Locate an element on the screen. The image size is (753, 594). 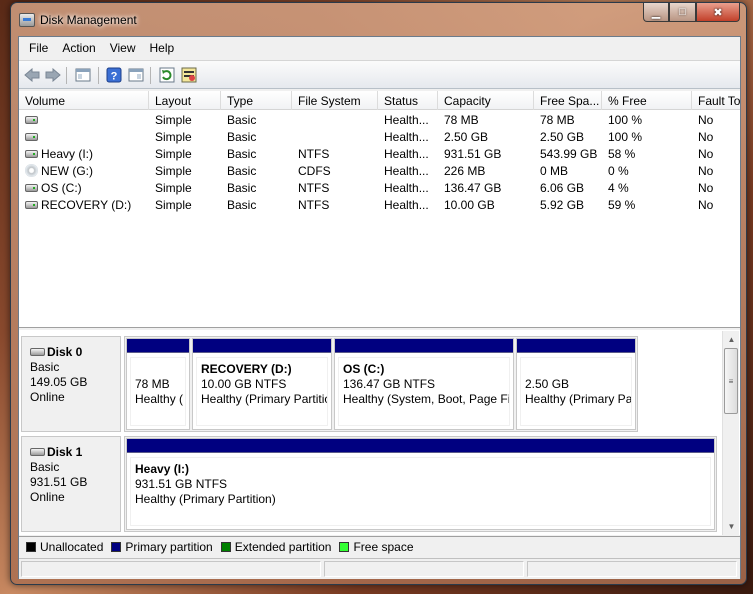
status-bar is located at coordinates (379, 568).